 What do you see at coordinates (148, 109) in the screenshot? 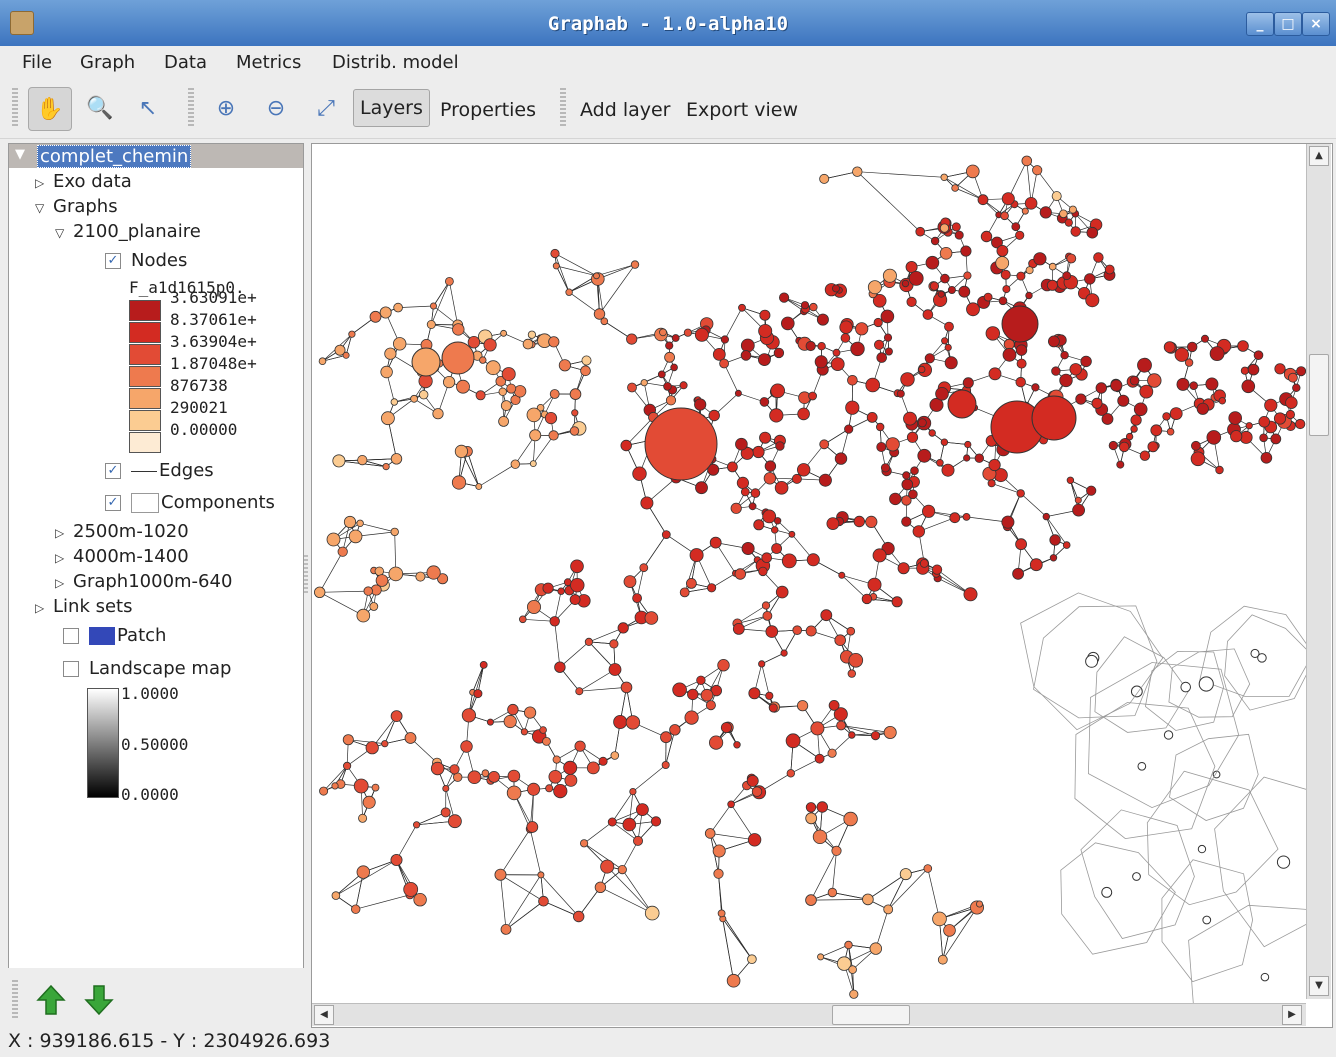
I see `select-pointer-icon: ↖` at bounding box center [148, 109].